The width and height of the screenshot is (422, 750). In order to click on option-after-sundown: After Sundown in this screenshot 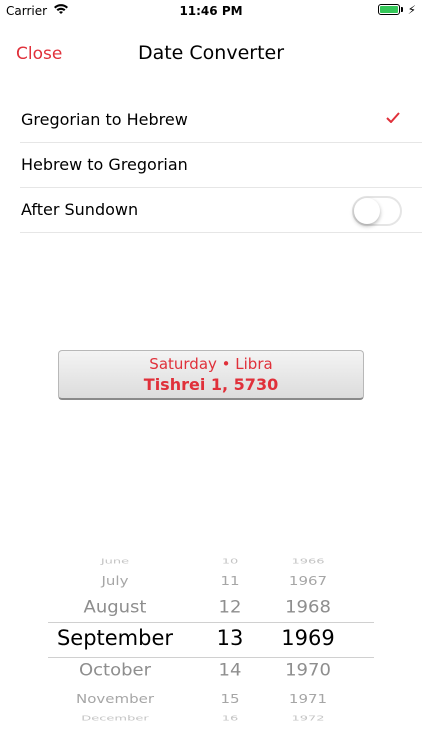, I will do `click(221, 210)`.